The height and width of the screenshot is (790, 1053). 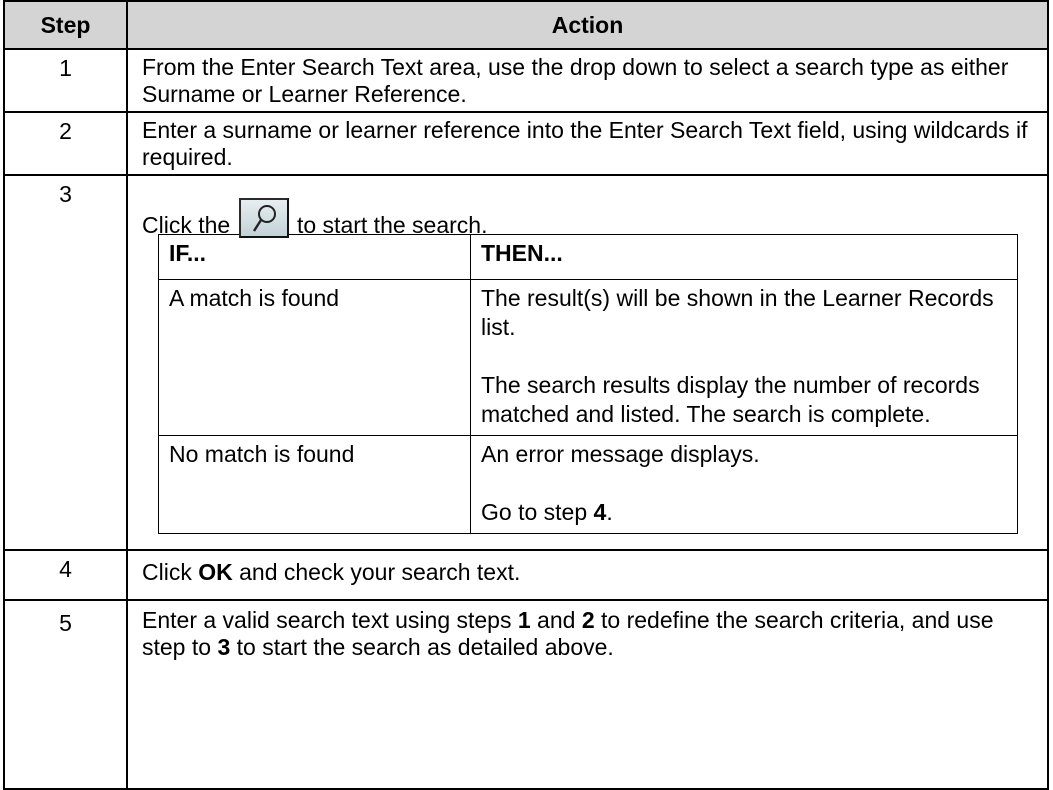 I want to click on action-text: and check your search text., so click(x=376, y=572).